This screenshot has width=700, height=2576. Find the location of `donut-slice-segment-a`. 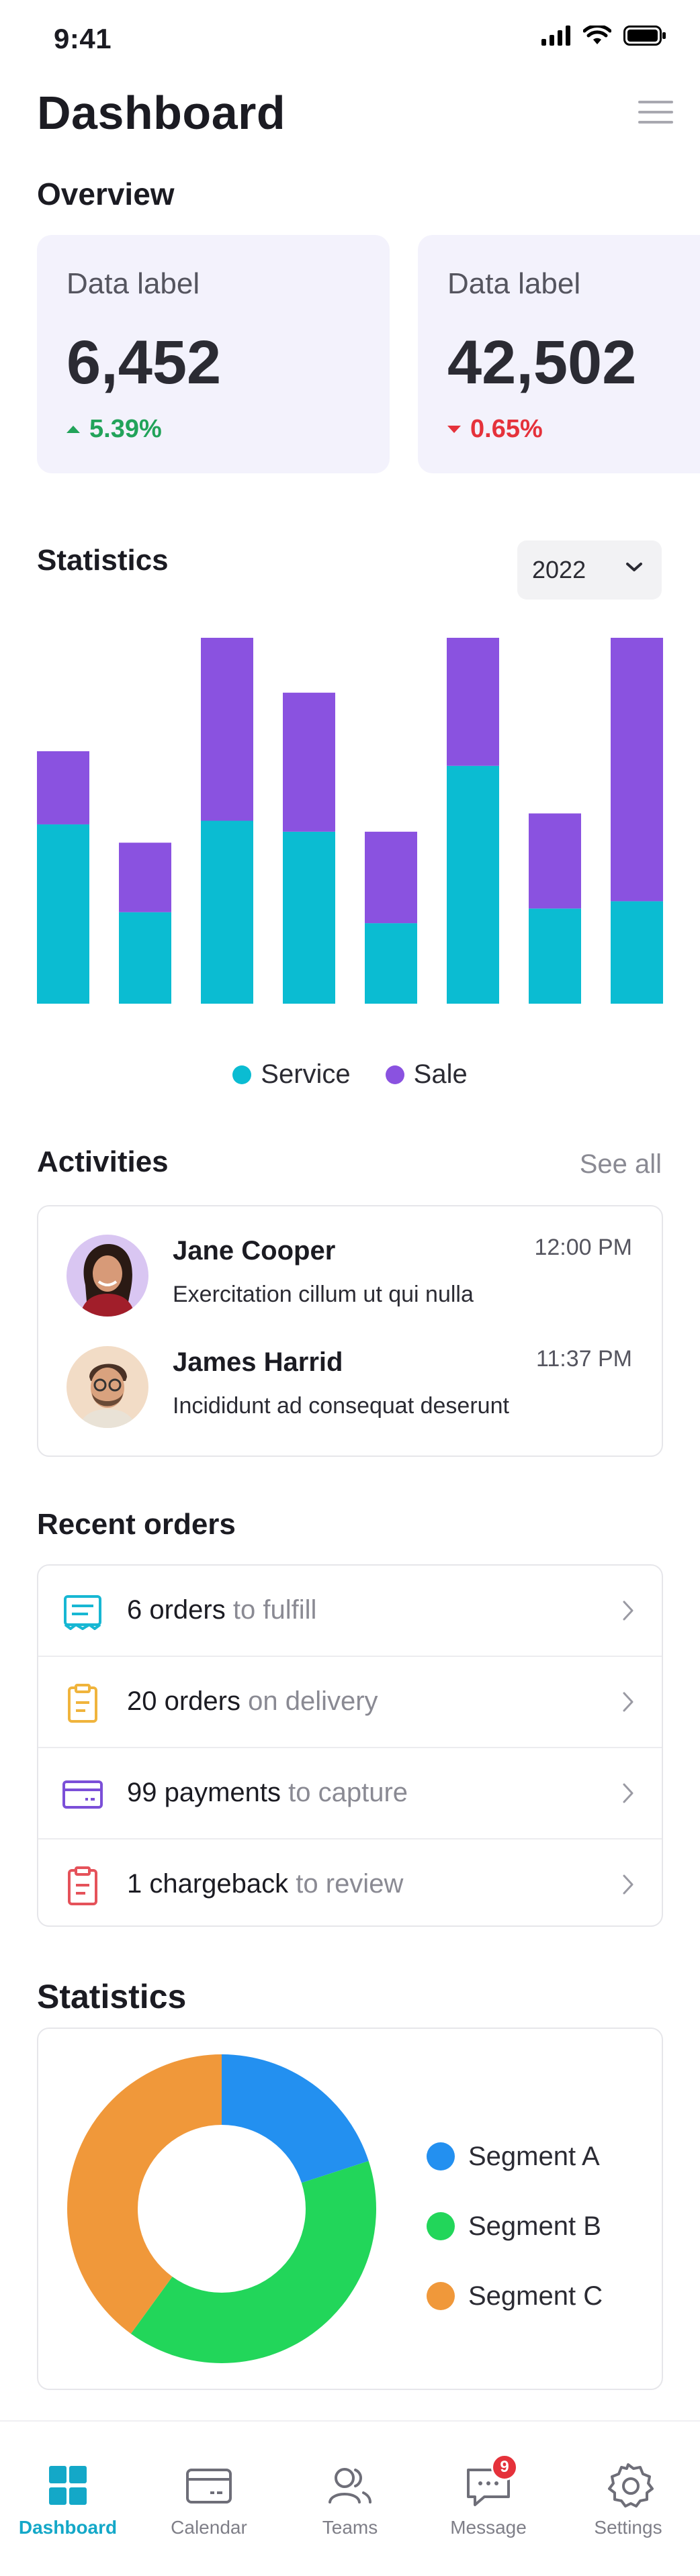

donut-slice-segment-a is located at coordinates (295, 2118).